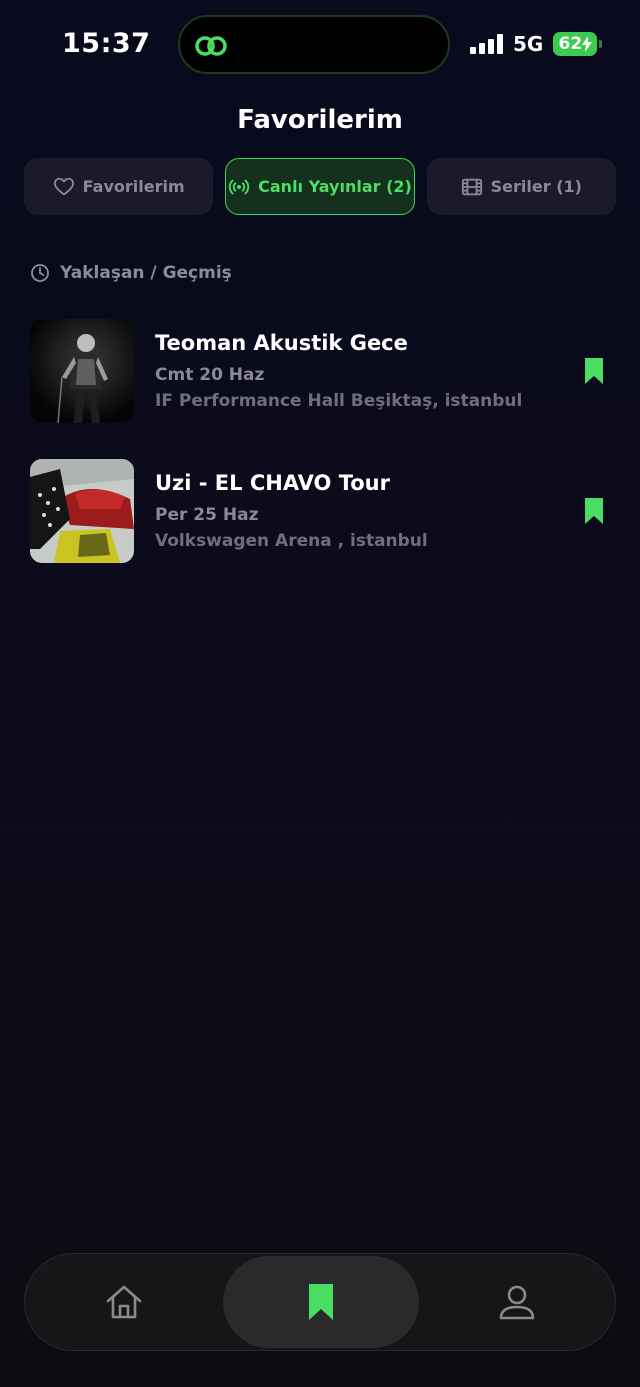 Image resolution: width=640 pixels, height=1387 pixels. I want to click on battery-level: 62, so click(570, 44).